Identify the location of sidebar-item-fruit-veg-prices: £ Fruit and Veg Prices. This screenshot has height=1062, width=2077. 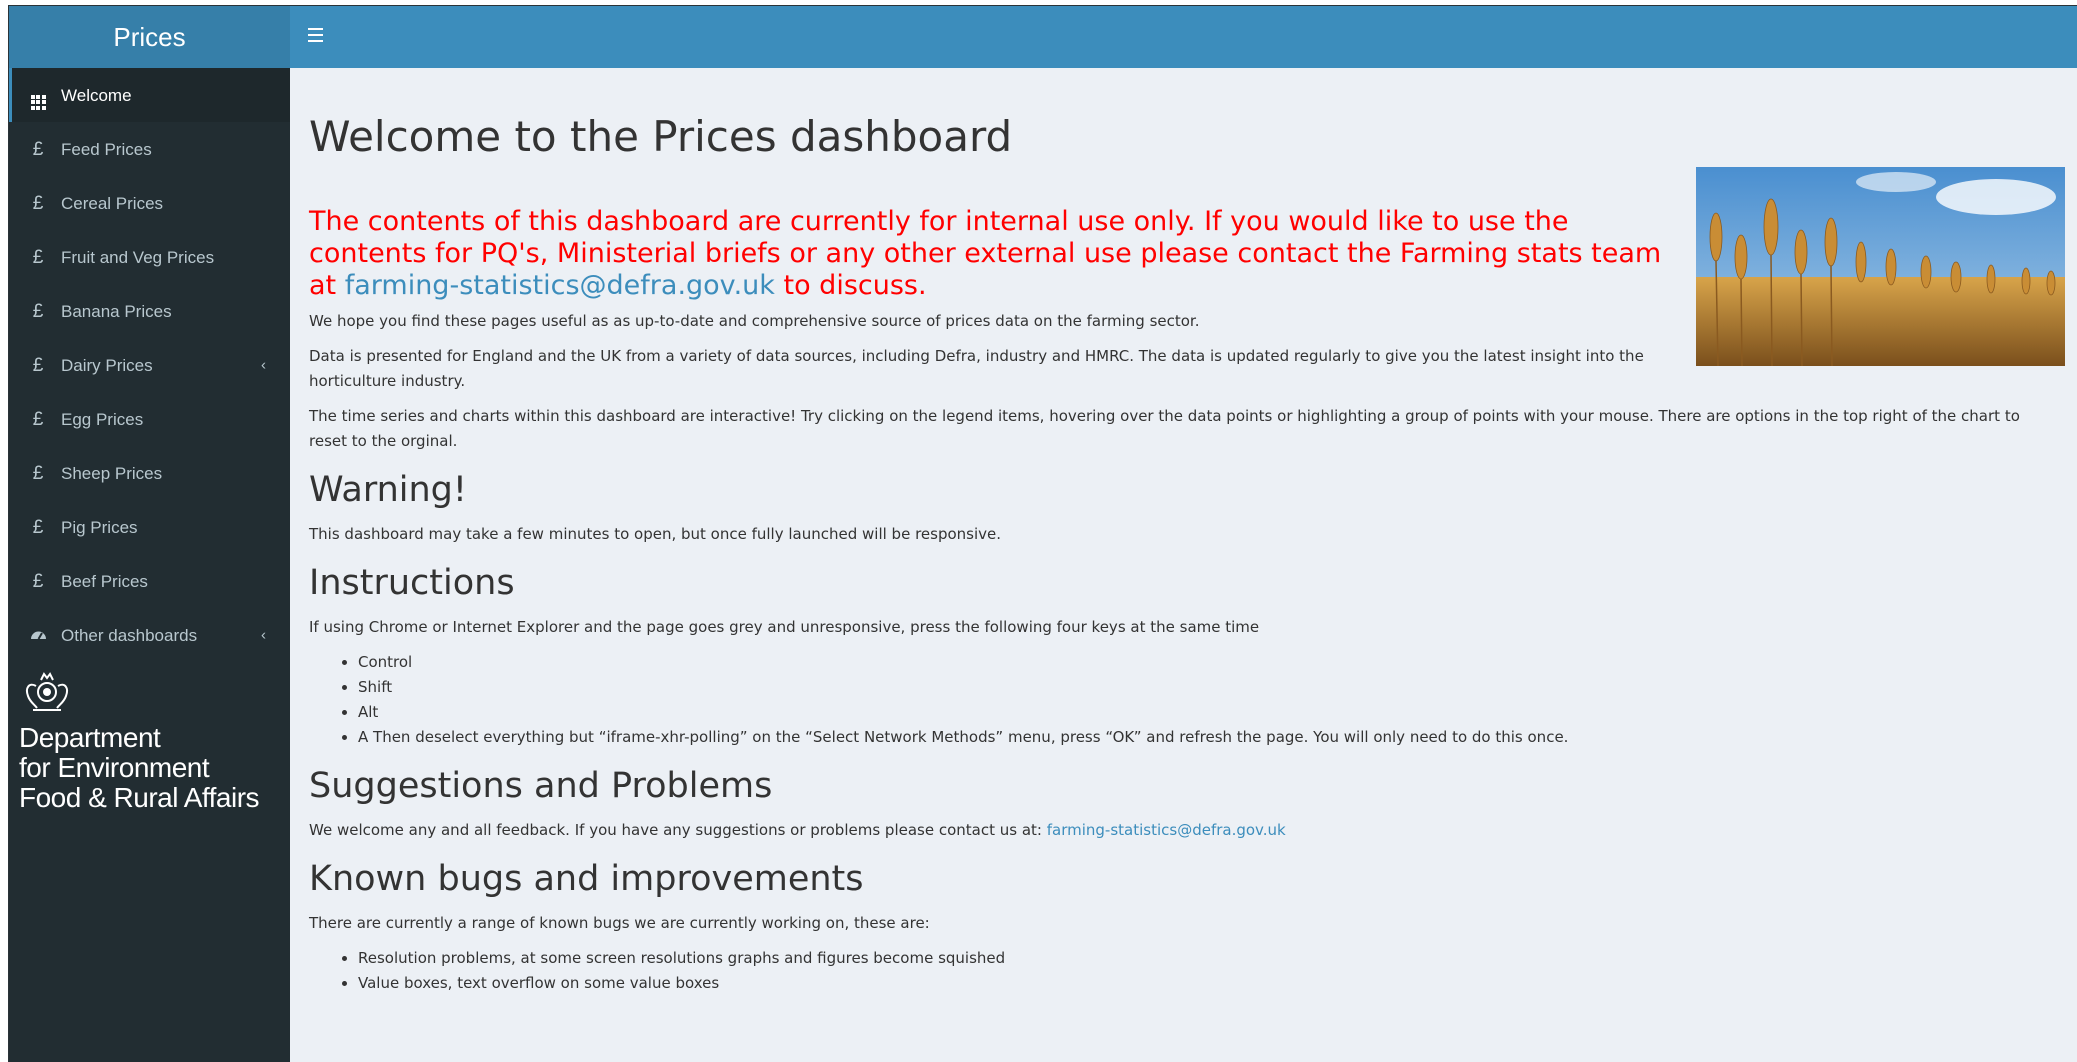
(149, 257).